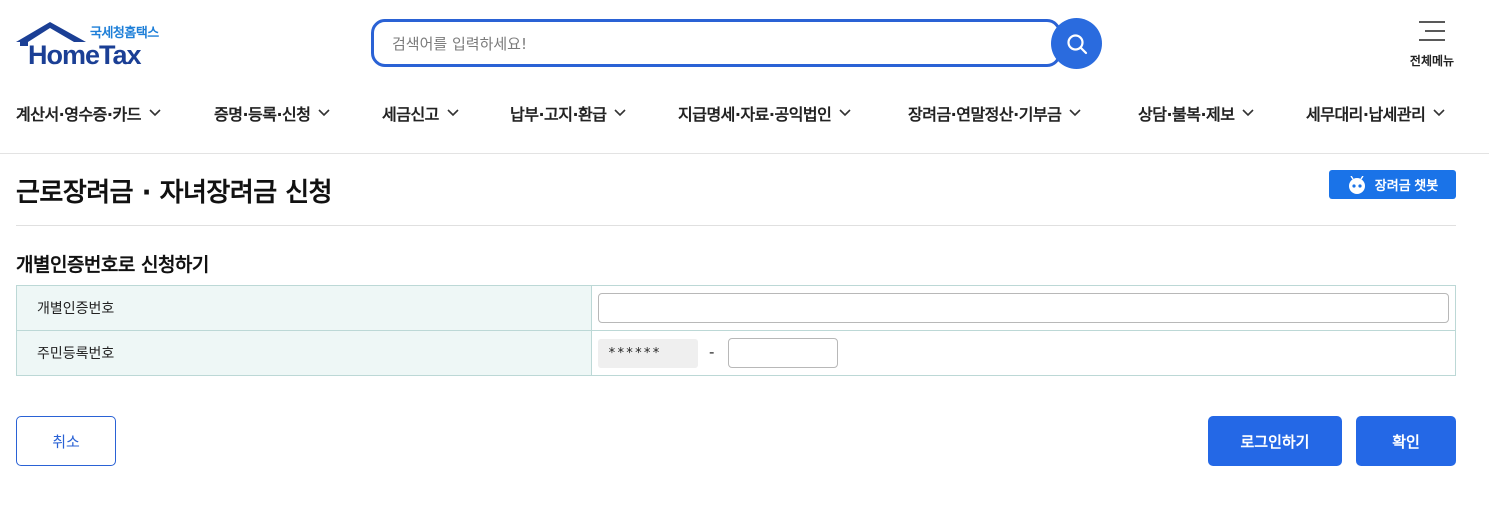  I want to click on incentive-chatbot-button: 장려금 챗봇, so click(1392, 184).